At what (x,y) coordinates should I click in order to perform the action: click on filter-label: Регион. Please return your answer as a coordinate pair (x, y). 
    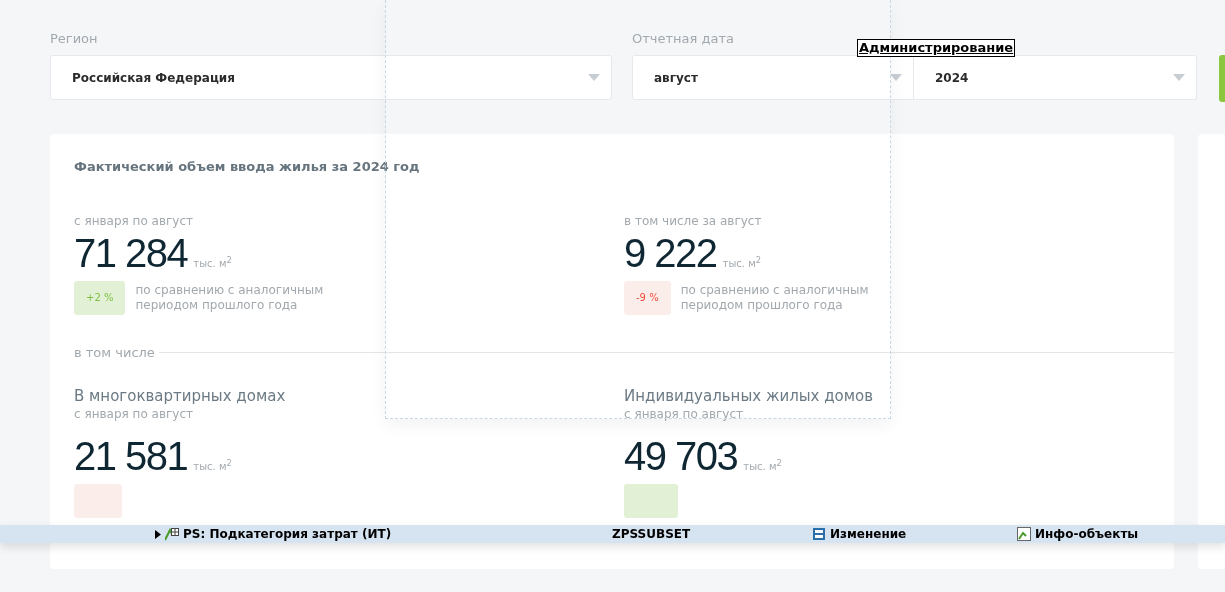
    Looking at the image, I should click on (74, 38).